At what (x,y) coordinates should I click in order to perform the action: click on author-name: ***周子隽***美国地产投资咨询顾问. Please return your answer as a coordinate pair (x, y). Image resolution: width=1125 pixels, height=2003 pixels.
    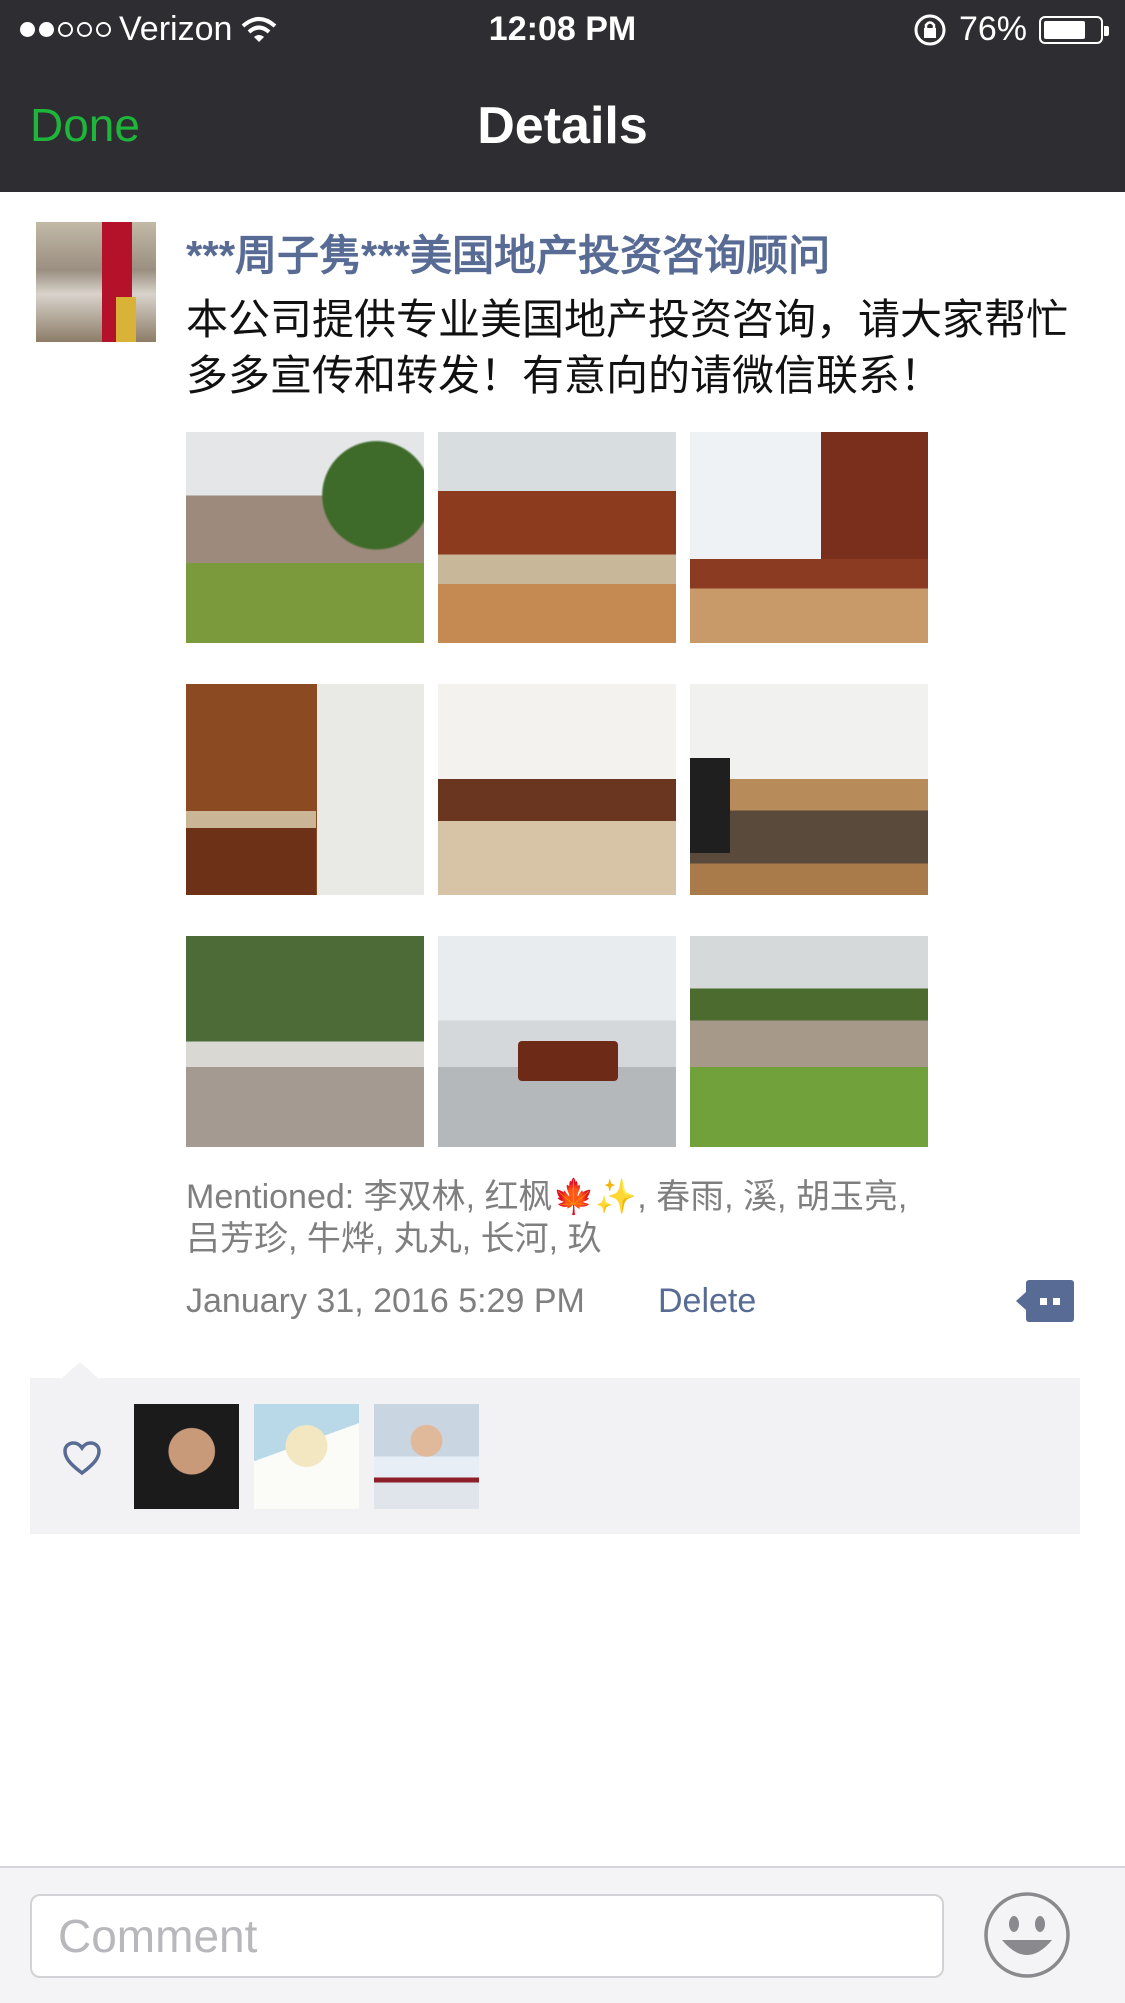
    Looking at the image, I should click on (508, 252).